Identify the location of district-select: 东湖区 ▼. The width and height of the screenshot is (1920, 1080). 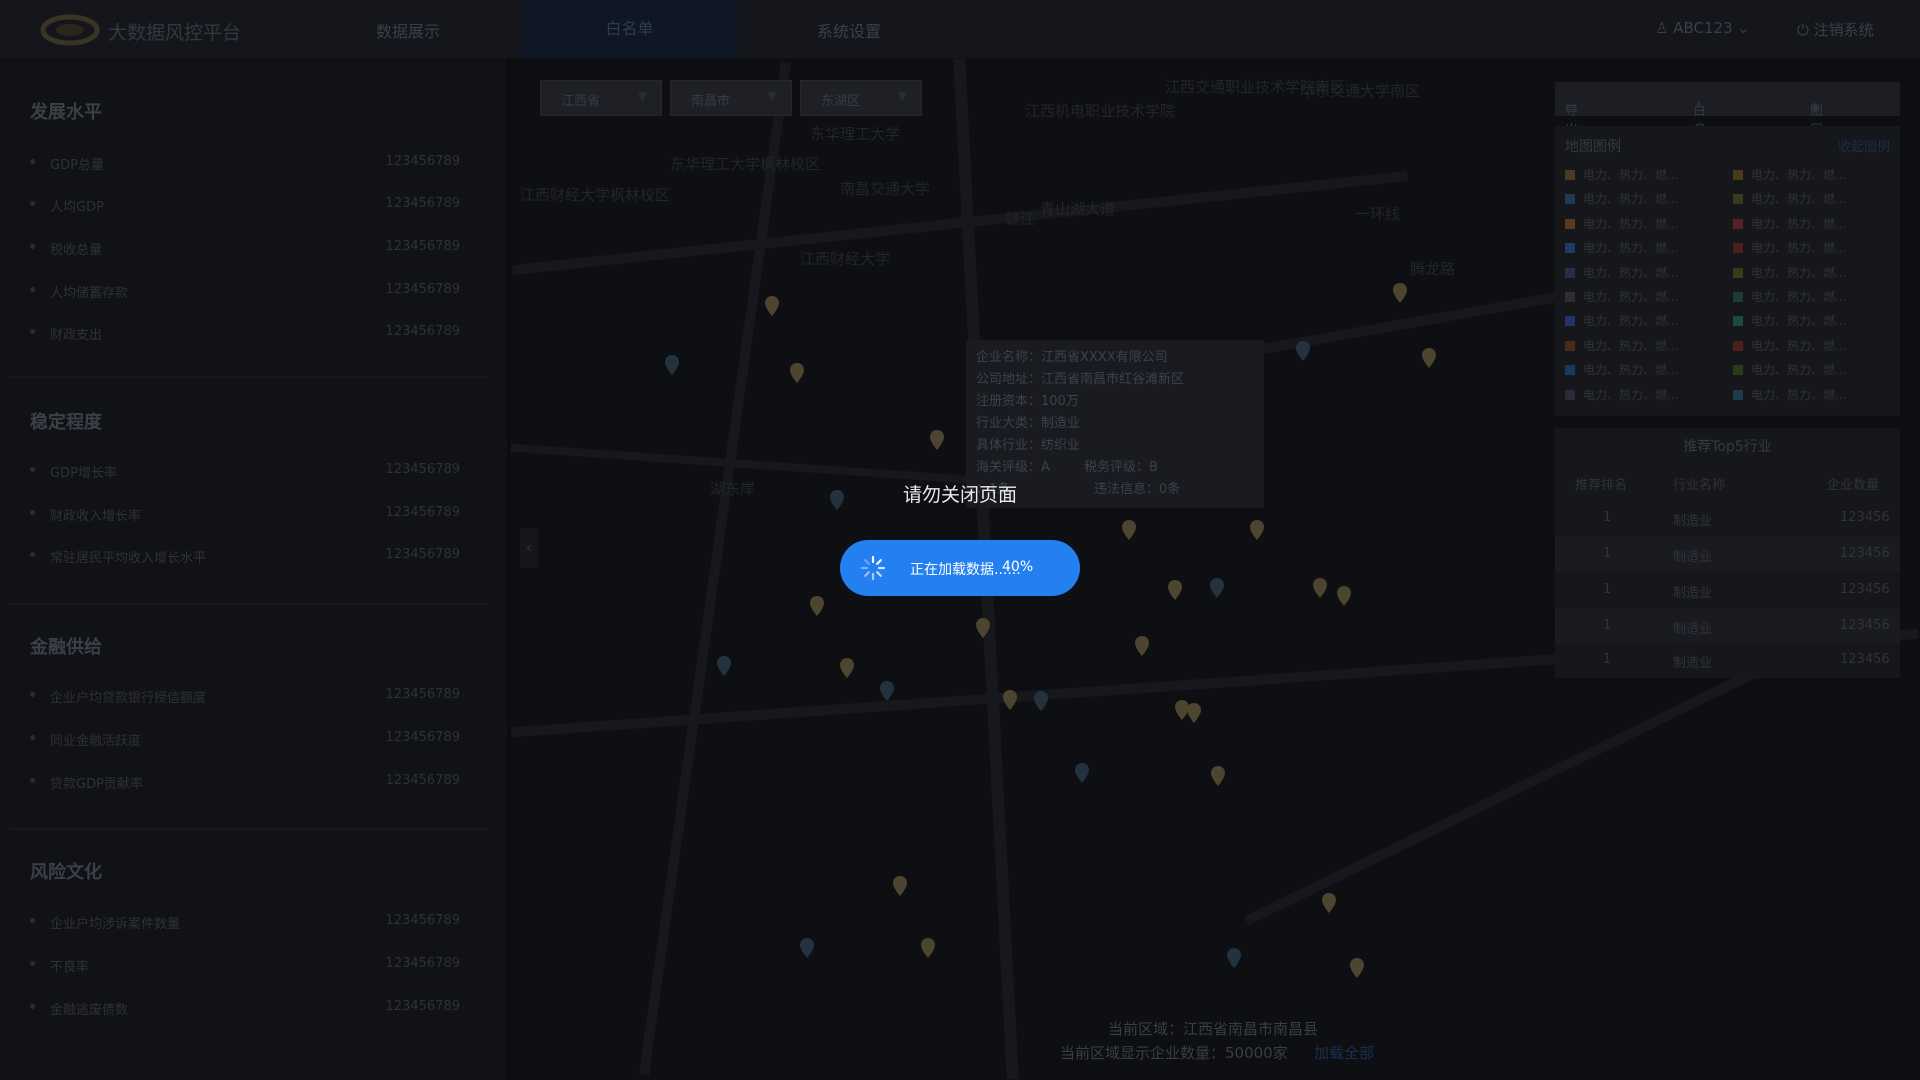
(861, 98).